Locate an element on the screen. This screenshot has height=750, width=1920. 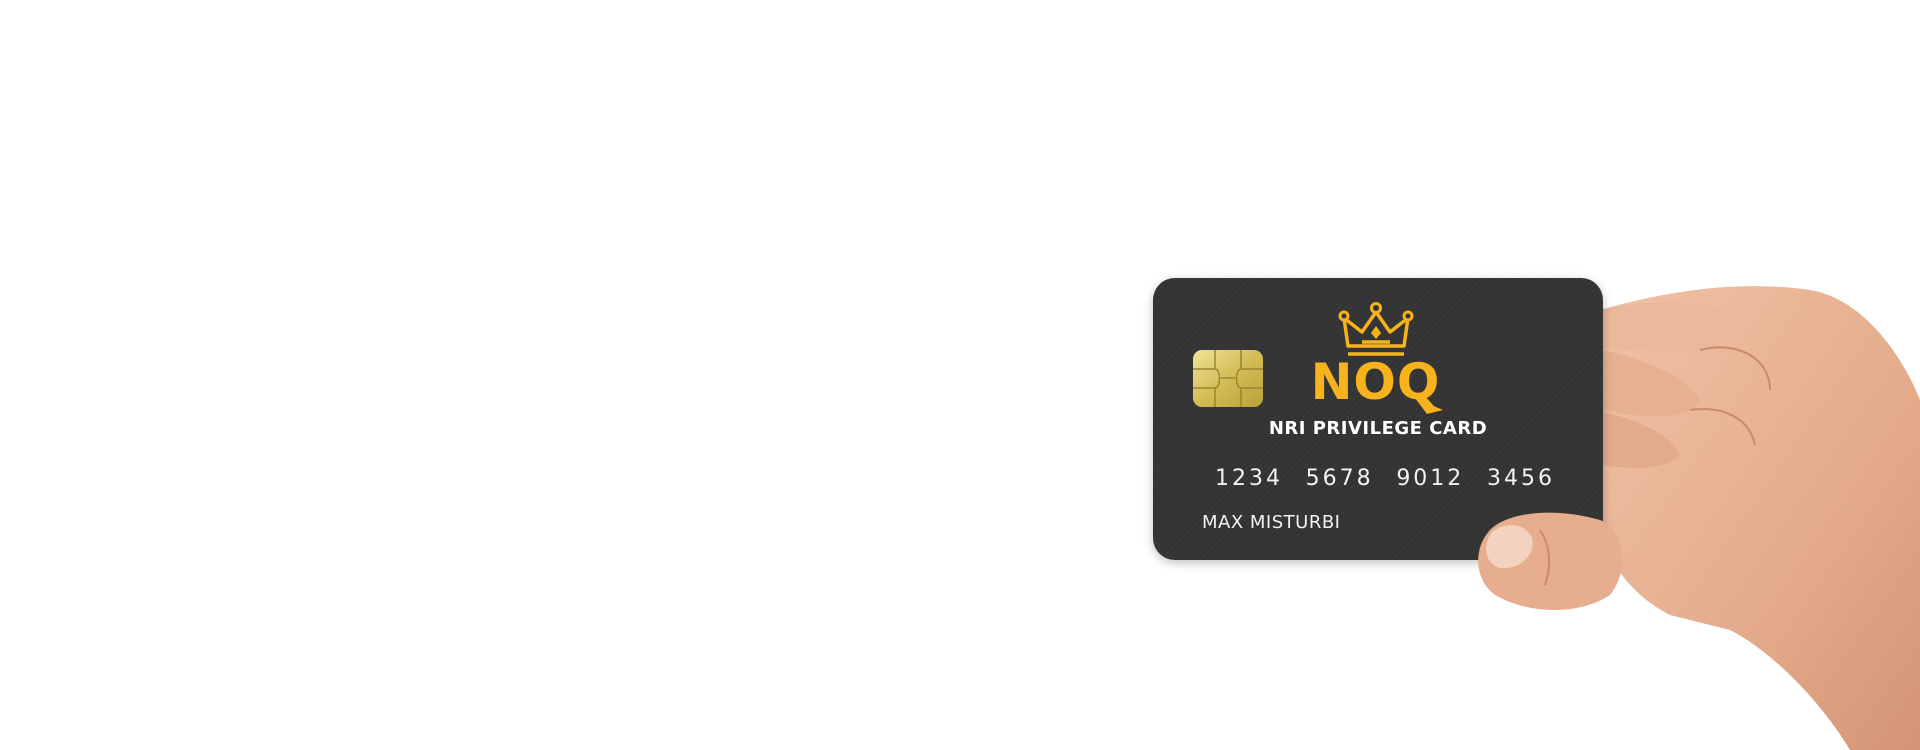
card-chip-icon is located at coordinates (1228, 378).